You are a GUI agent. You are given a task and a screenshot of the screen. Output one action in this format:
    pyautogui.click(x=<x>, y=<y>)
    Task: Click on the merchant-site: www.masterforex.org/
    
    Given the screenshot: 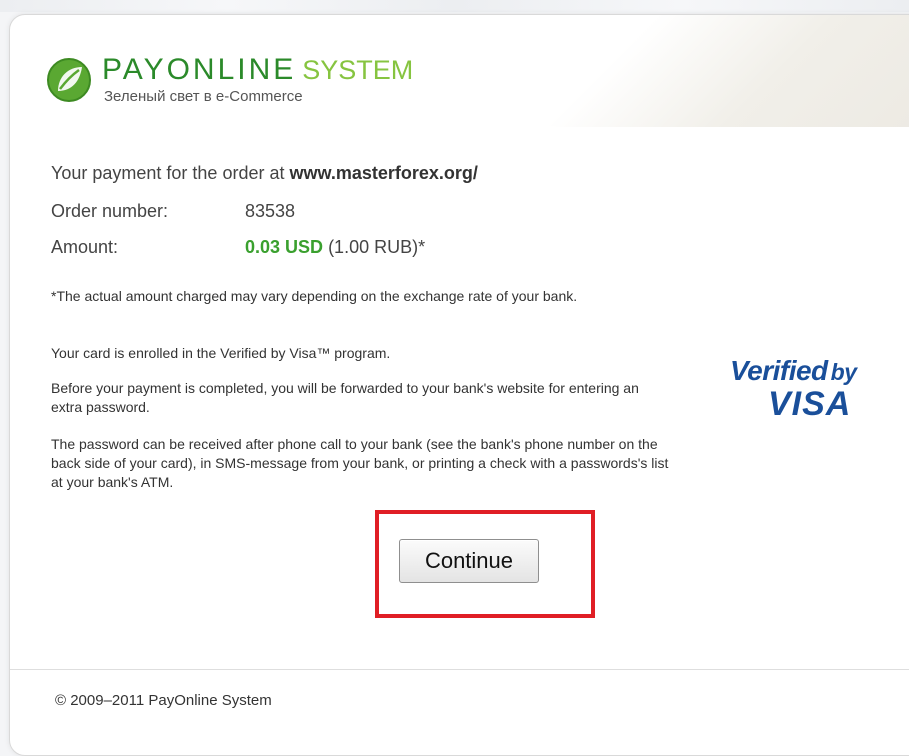 What is the action you would take?
    pyautogui.click(x=383, y=173)
    